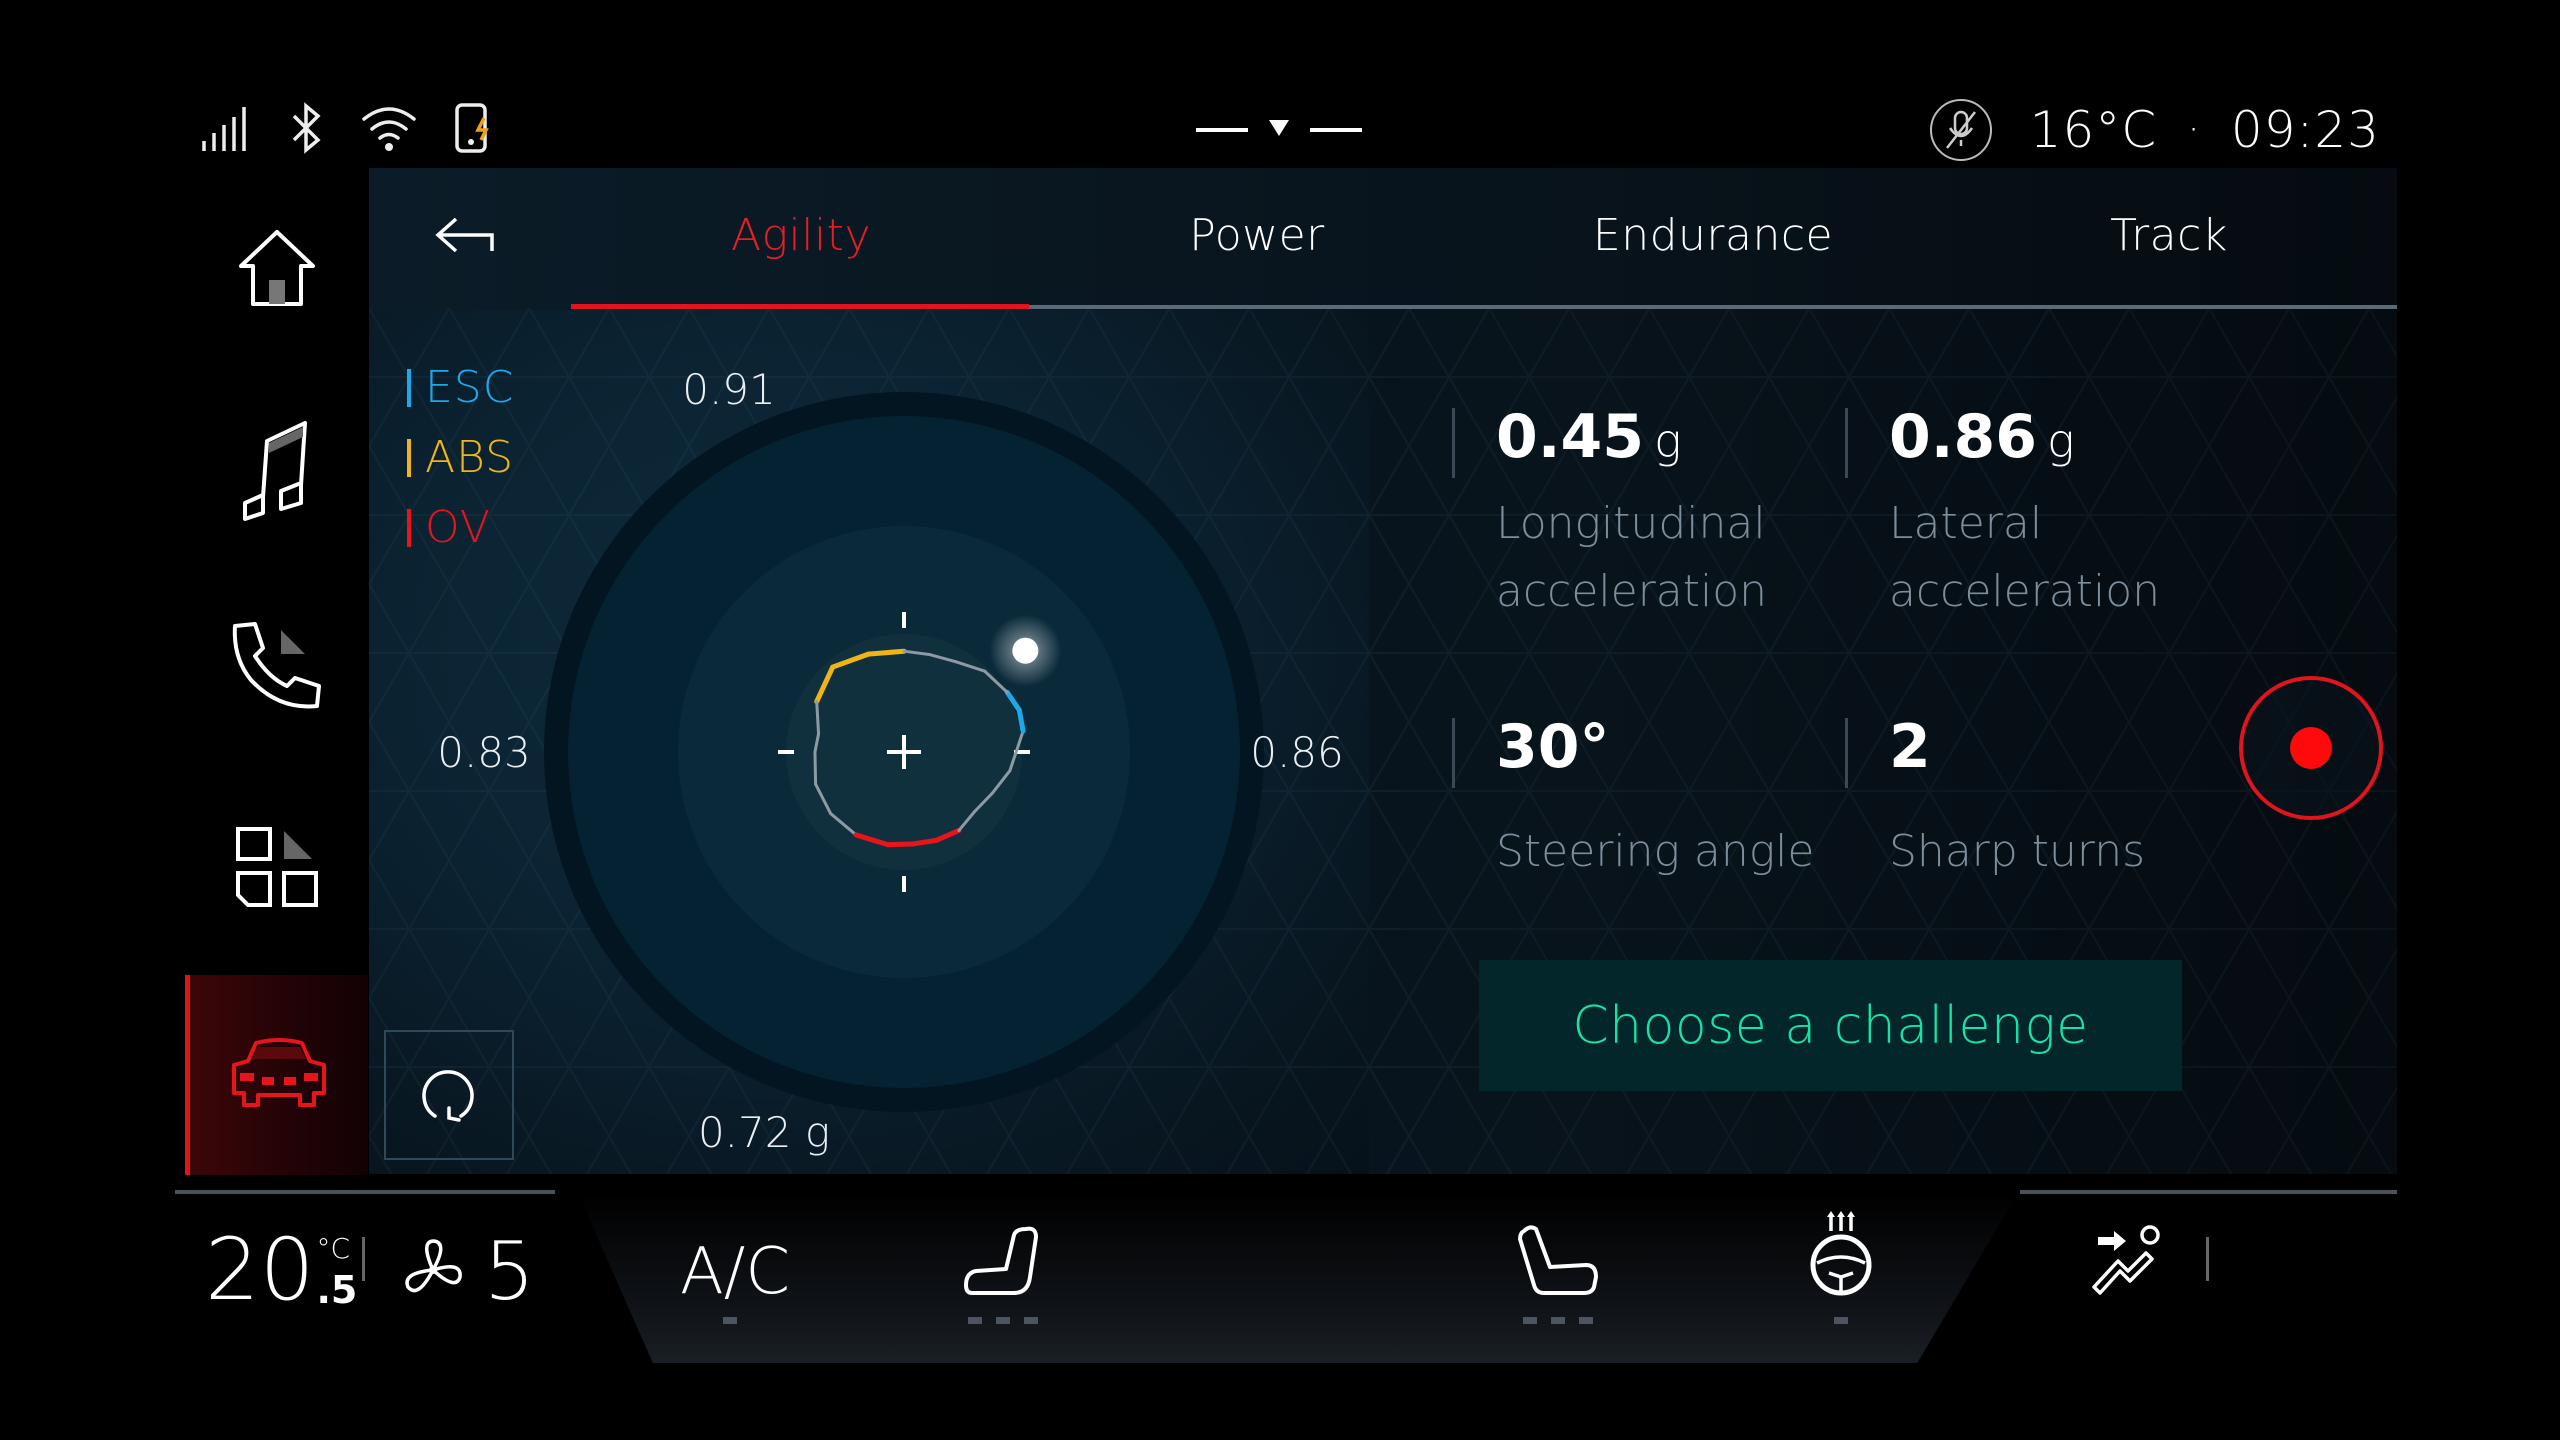 Image resolution: width=2560 pixels, height=1440 pixels. I want to click on handle-dash-left, so click(1222, 130).